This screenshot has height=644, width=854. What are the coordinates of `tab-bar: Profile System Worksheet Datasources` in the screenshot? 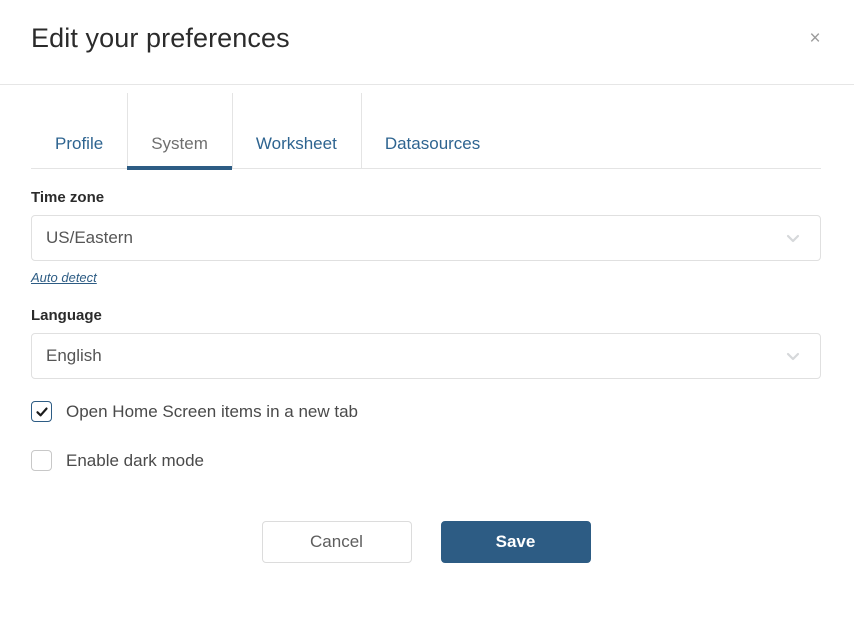 It's located at (426, 127).